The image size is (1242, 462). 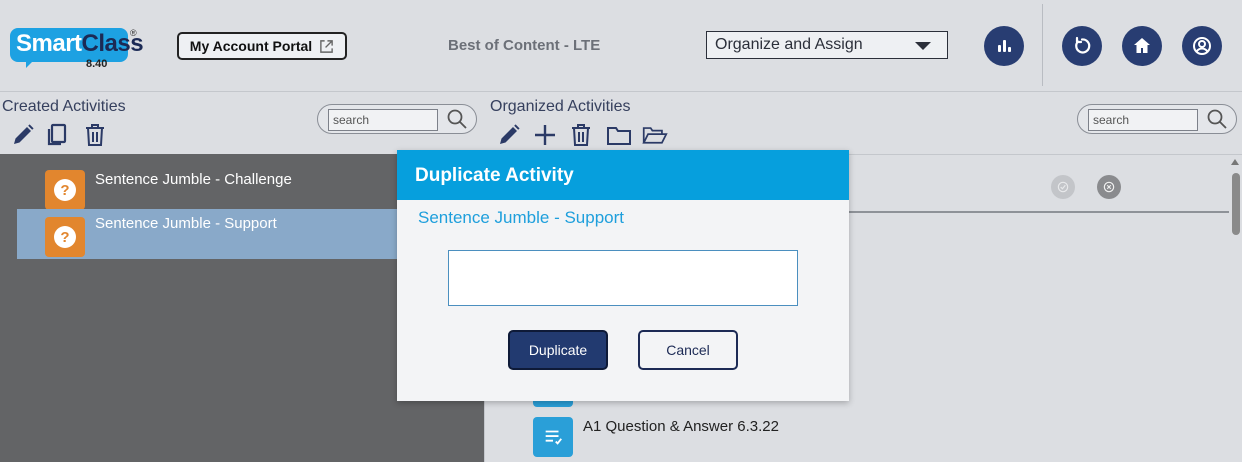 I want to click on plus-icon, so click(x=545, y=135).